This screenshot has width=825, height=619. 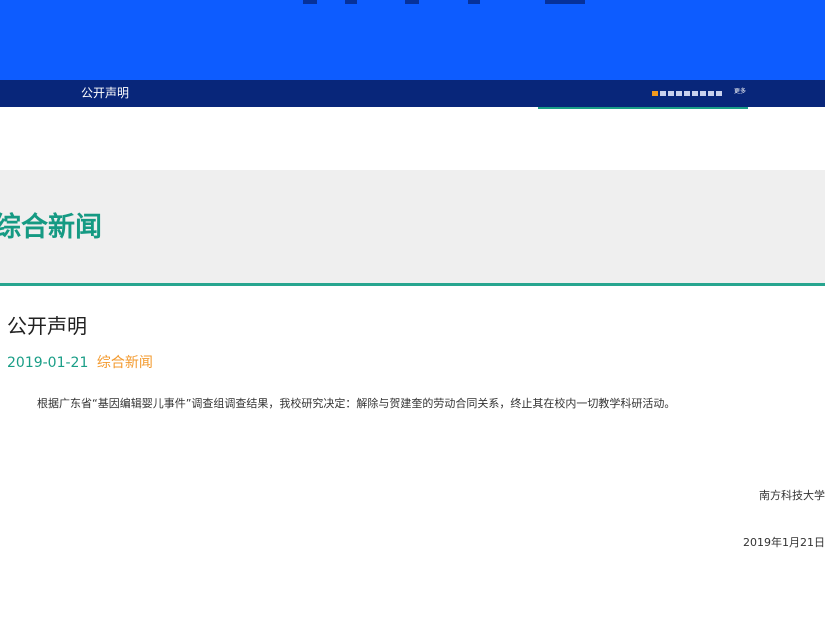 I want to click on top-banner, so click(x=412, y=40).